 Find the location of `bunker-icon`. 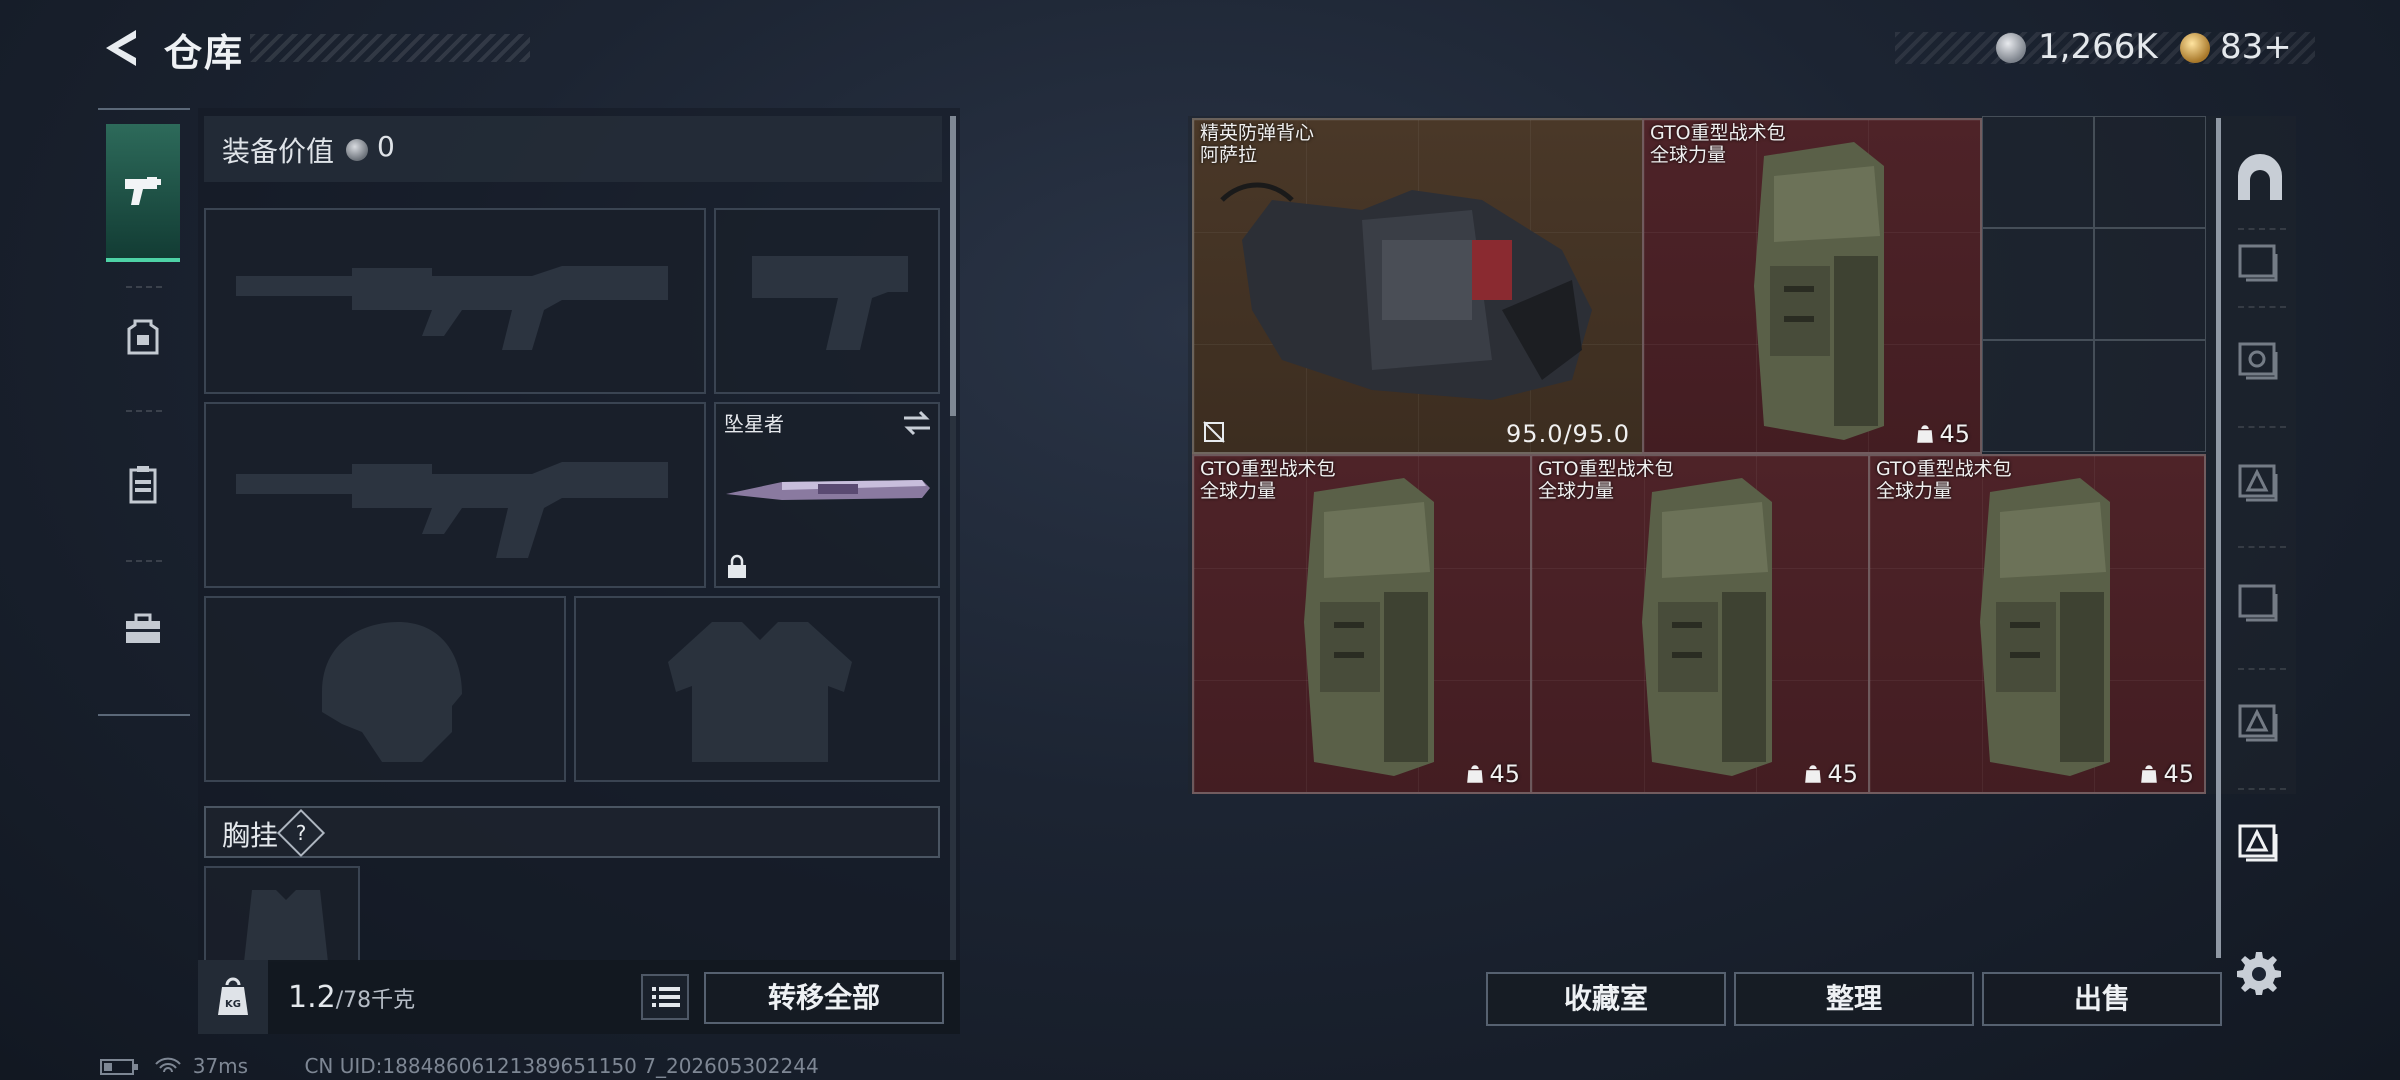

bunker-icon is located at coordinates (2260, 178).